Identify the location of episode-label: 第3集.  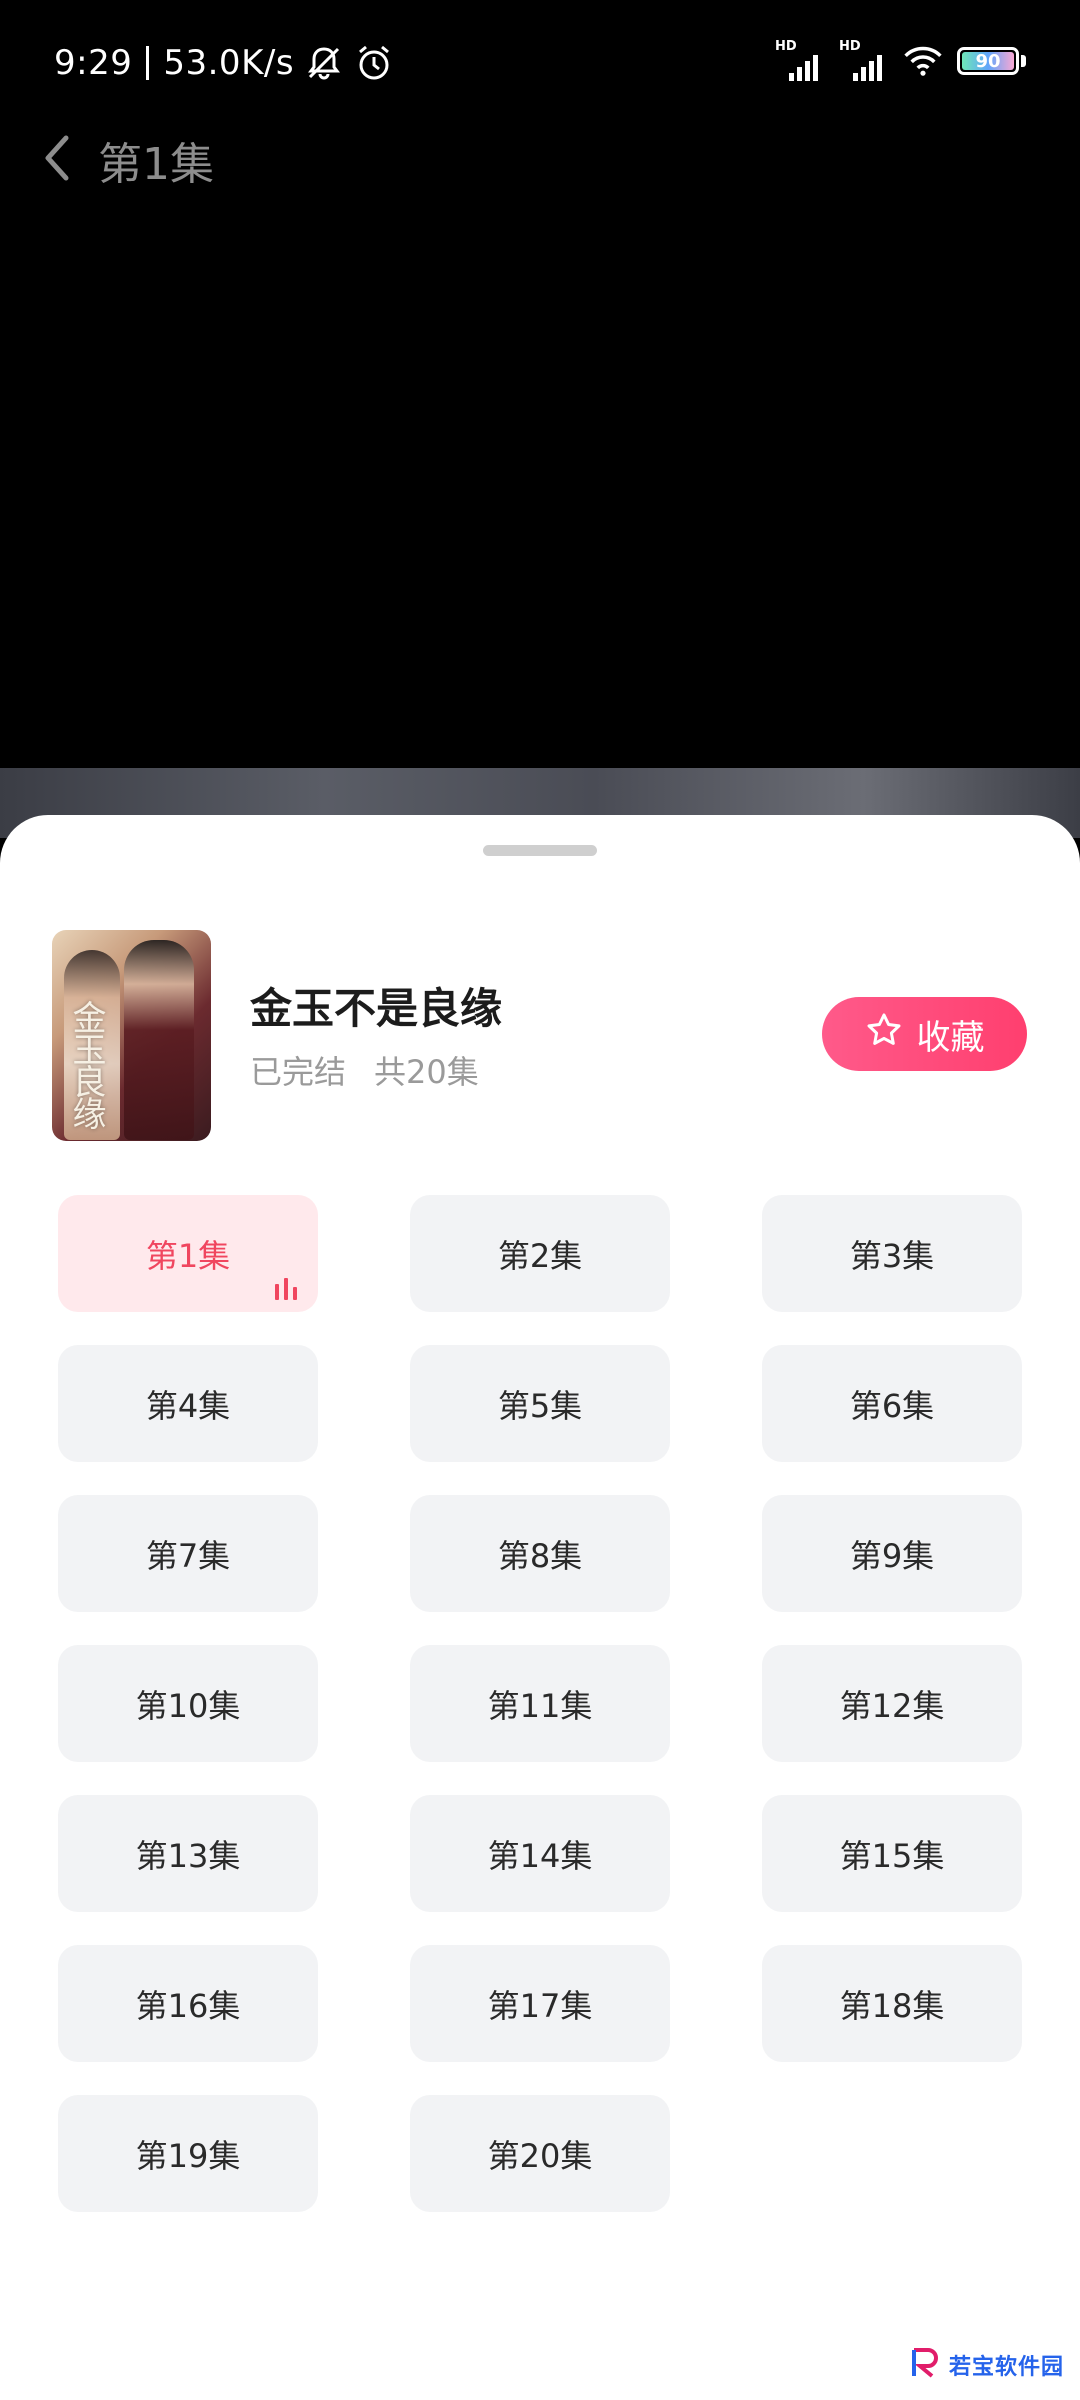
(892, 1255).